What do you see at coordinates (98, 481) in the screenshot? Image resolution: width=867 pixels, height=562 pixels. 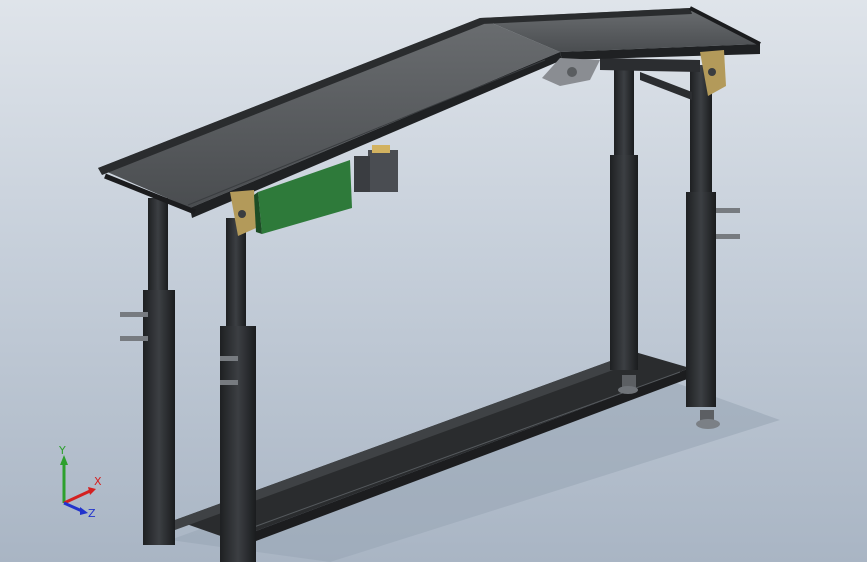 I see `x-axis-label: X` at bounding box center [98, 481].